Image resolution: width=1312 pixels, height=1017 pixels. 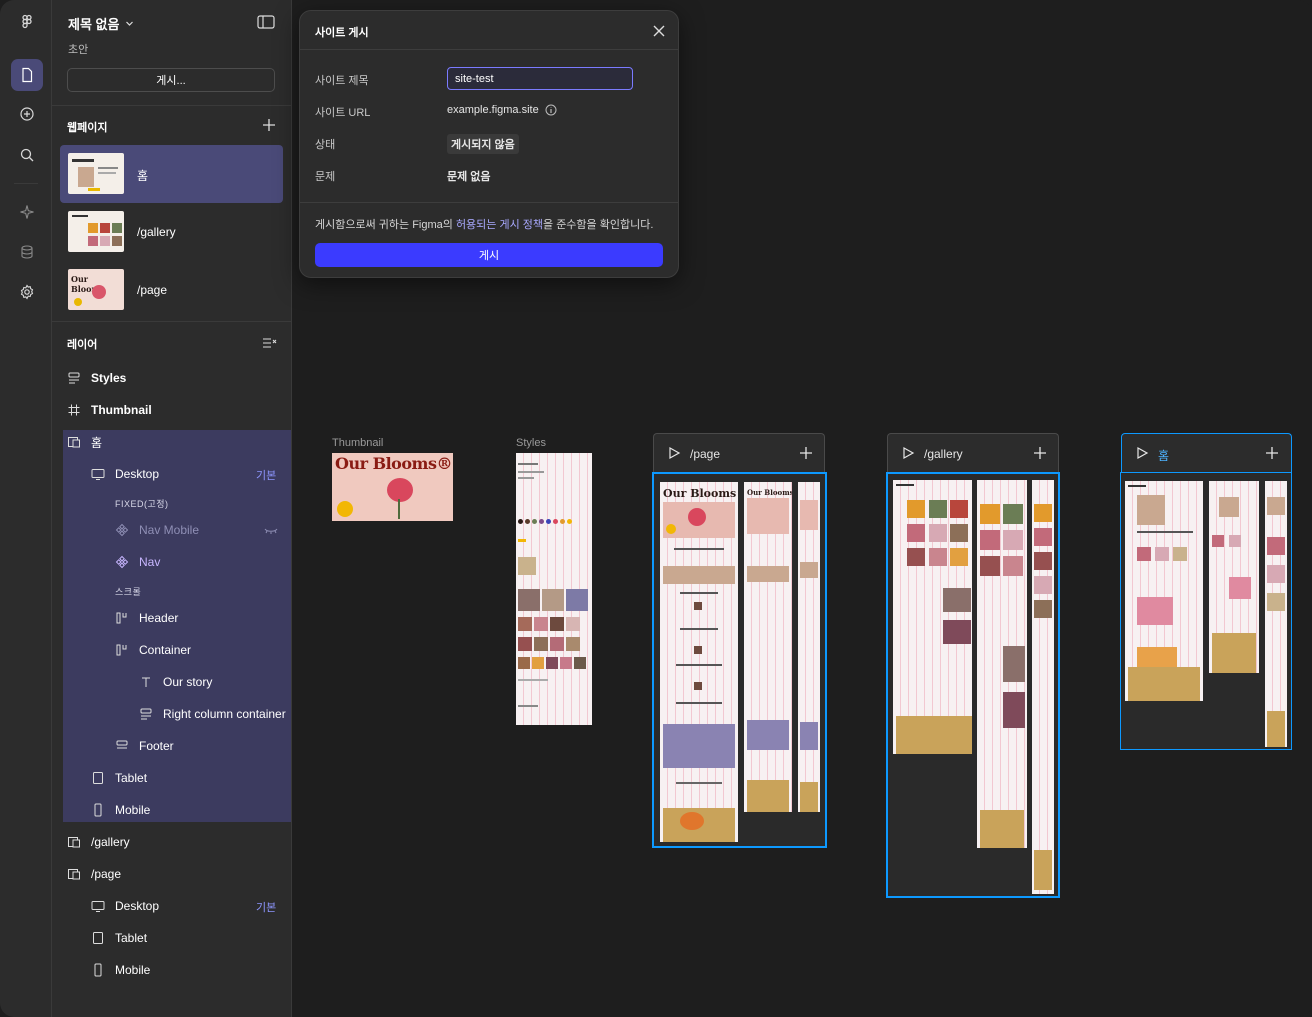 I want to click on layer-desktop: Desktop, so click(x=125, y=474).